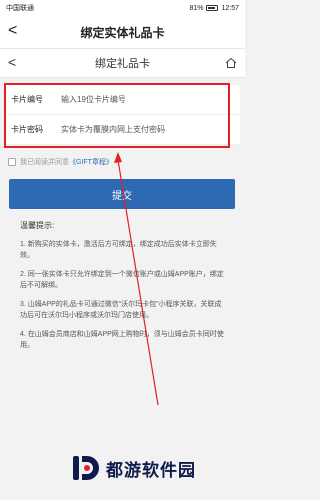  I want to click on card-password-input: 实体卡为覆膜内网上支付密码, so click(147, 129).